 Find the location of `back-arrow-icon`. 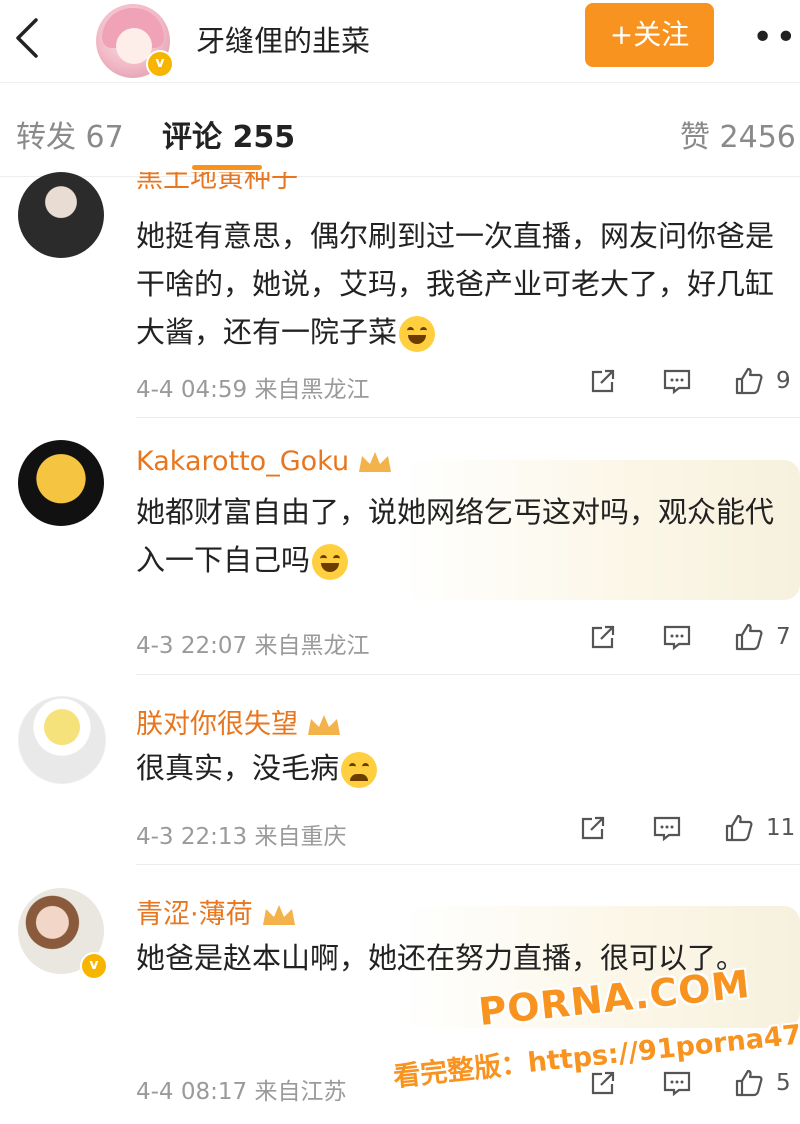

back-arrow-icon is located at coordinates (28, 38).